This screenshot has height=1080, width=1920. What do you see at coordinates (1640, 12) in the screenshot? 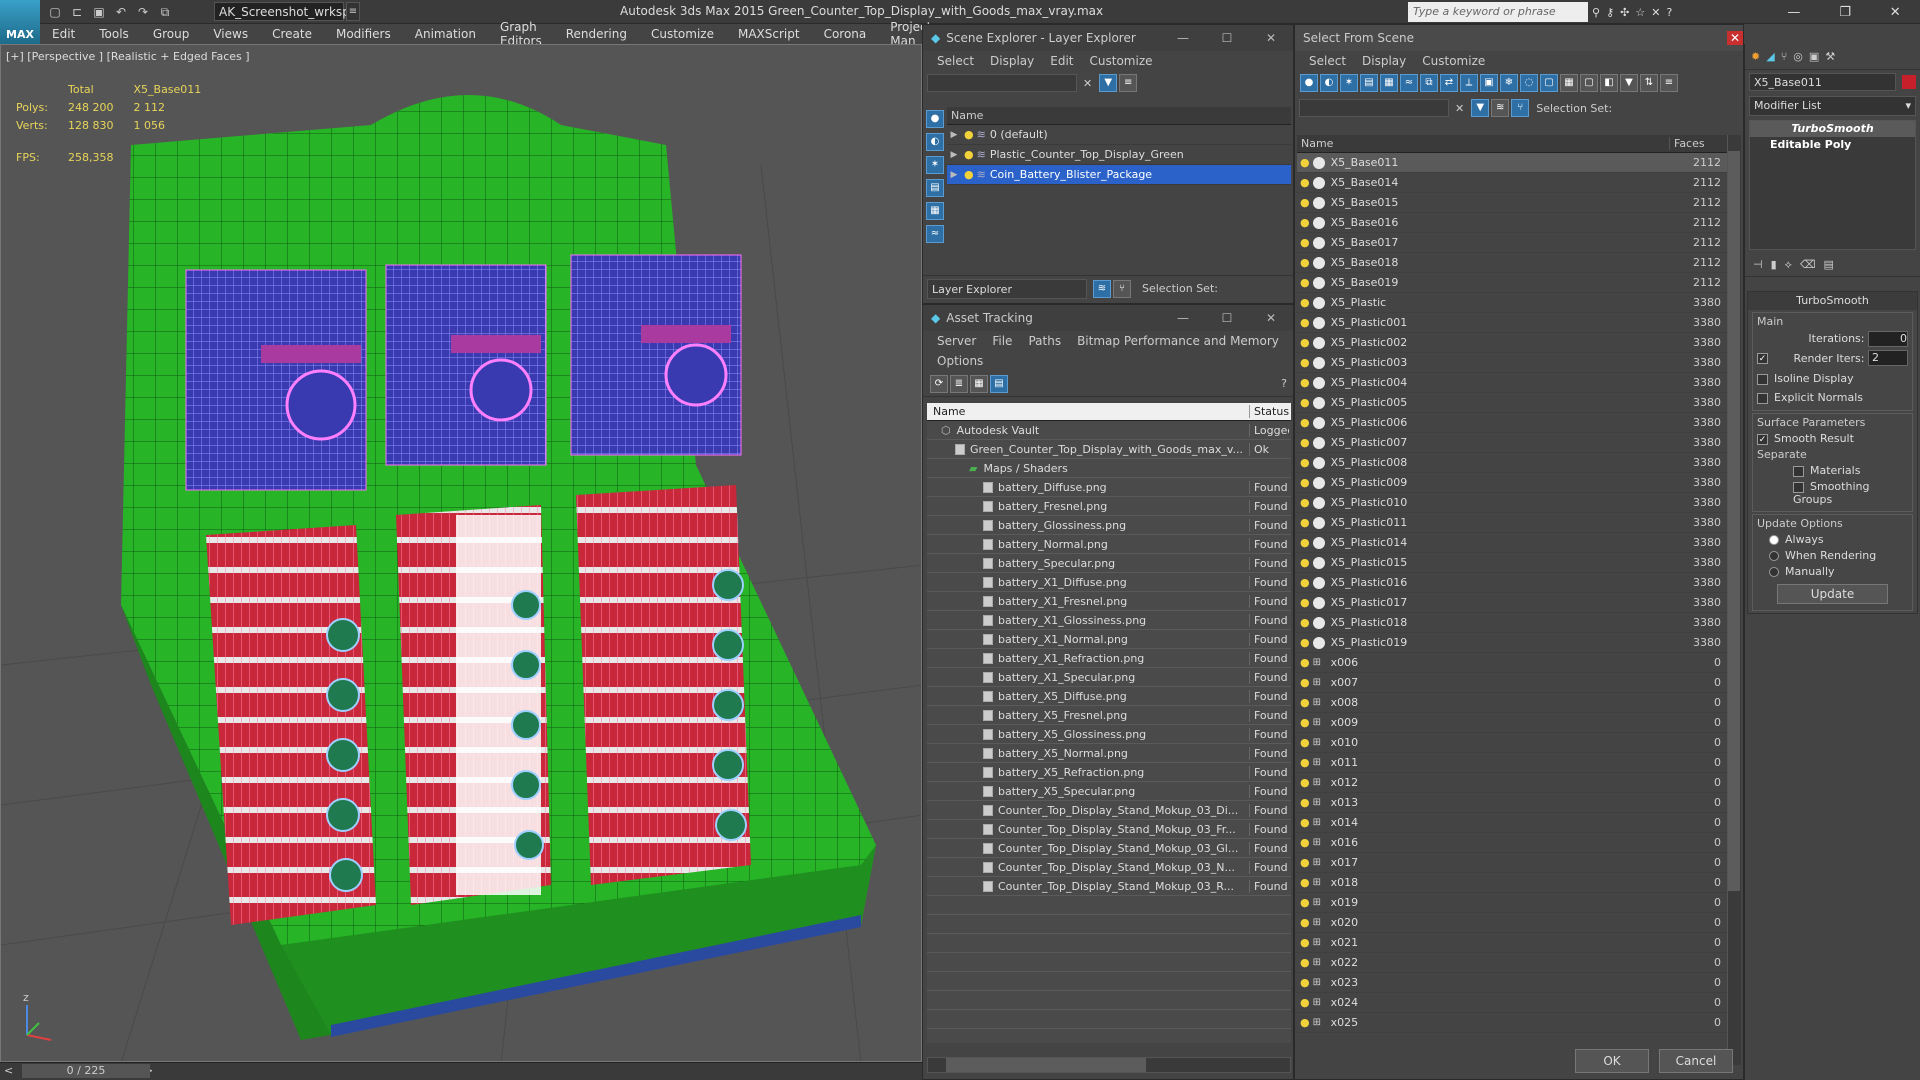
I see `star-icon: ☆` at bounding box center [1640, 12].